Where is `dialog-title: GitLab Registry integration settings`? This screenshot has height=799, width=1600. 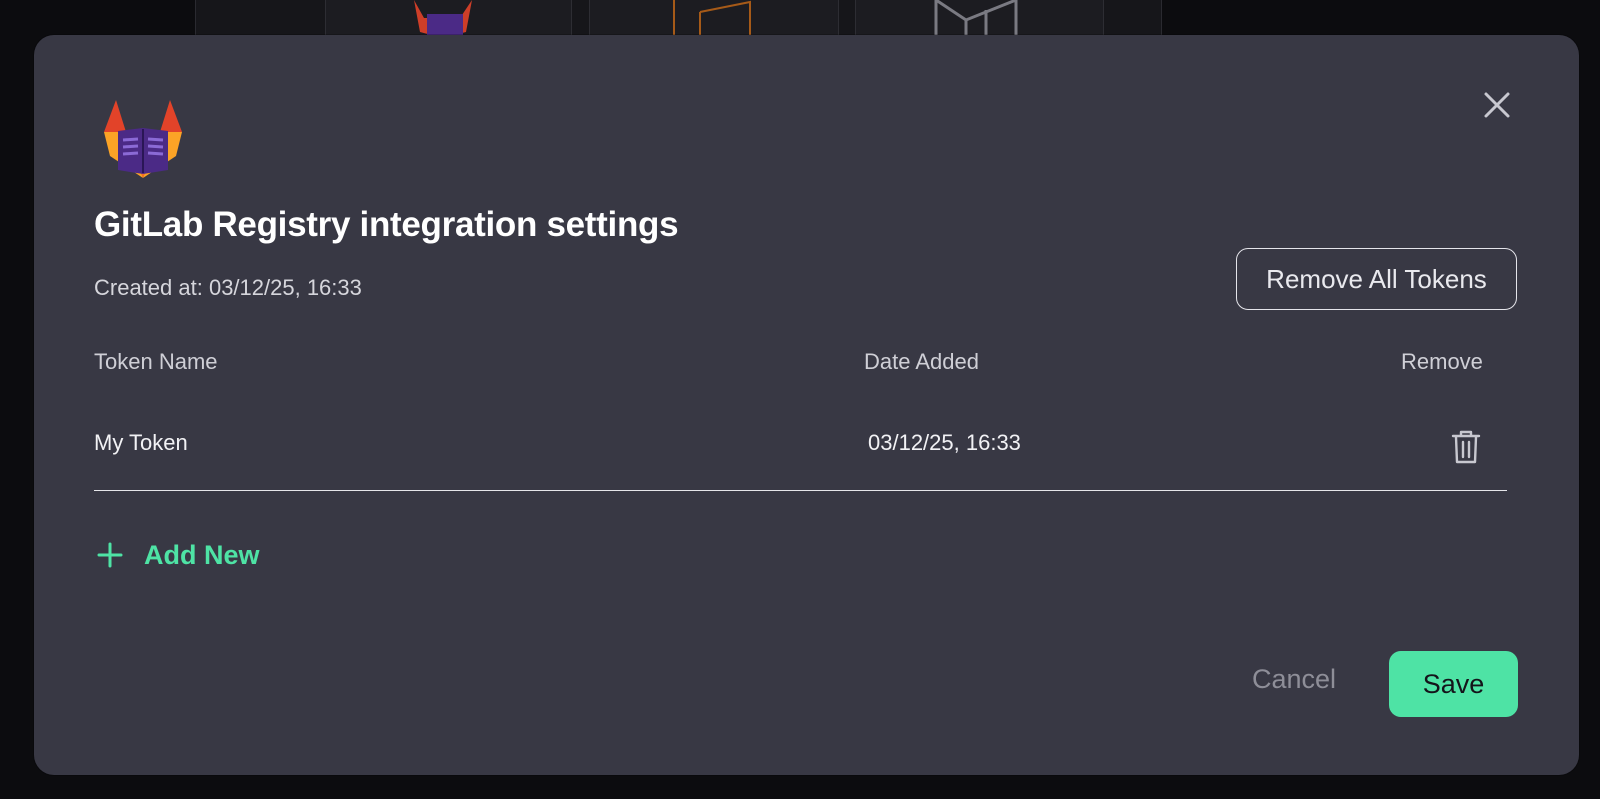 dialog-title: GitLab Registry integration settings is located at coordinates (386, 224).